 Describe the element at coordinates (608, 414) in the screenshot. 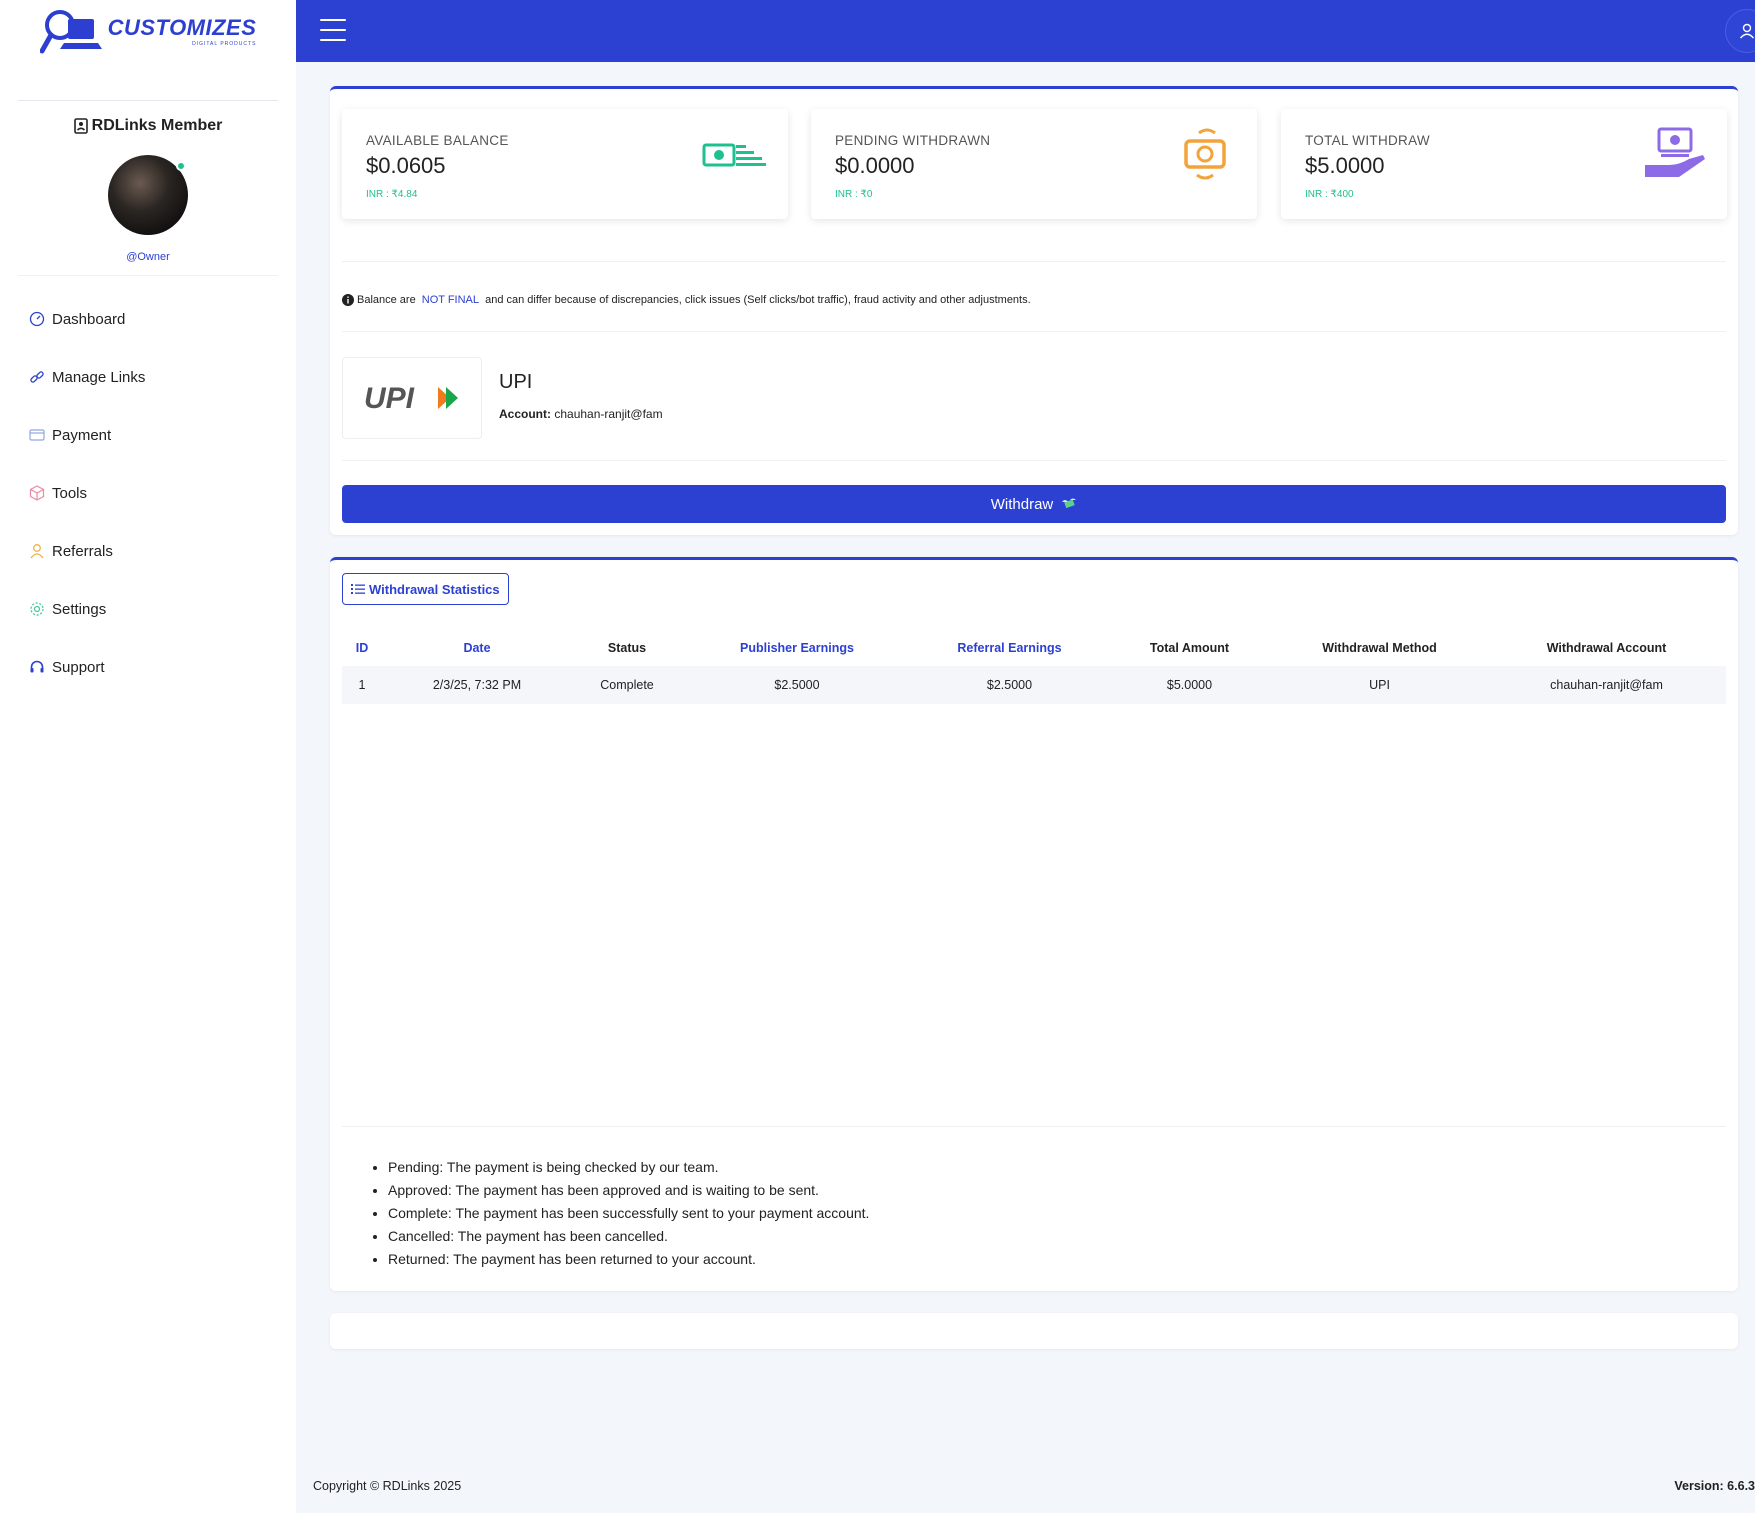

I see `account-value: chauhan-ranjit@fam` at that location.